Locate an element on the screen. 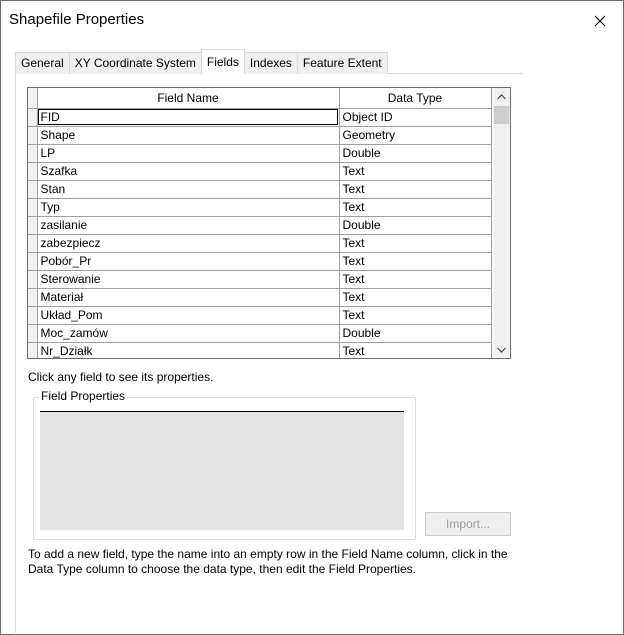 Image resolution: width=624 pixels, height=635 pixels. scroll-thumb is located at coordinates (501, 115).